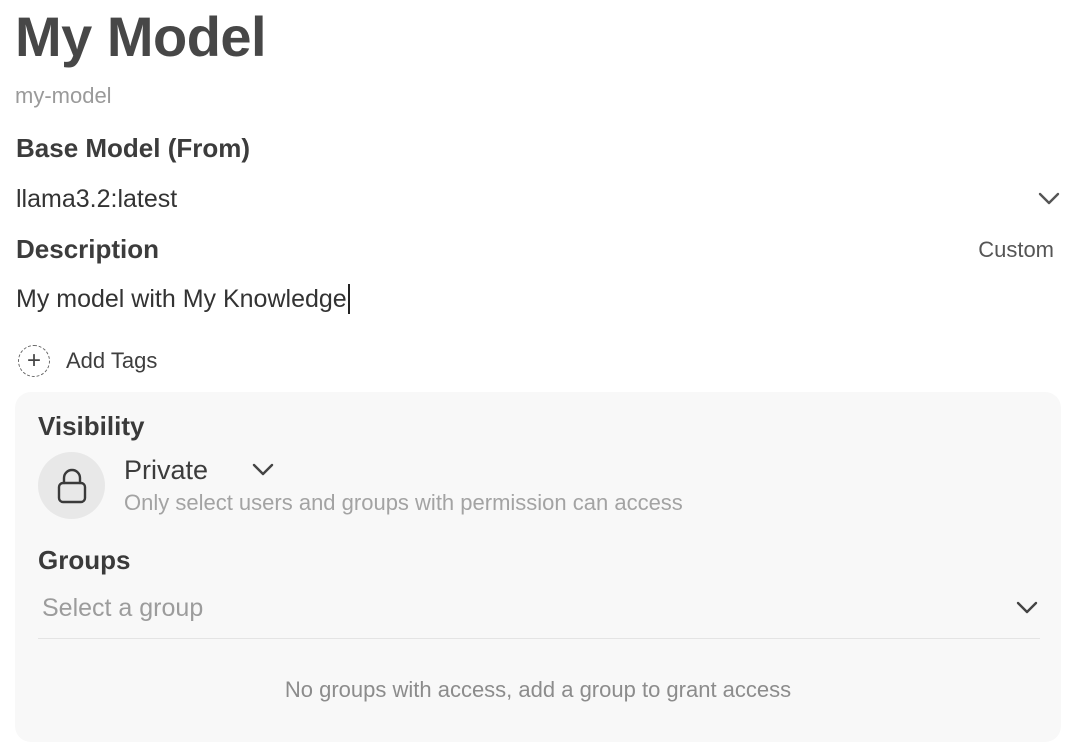  What do you see at coordinates (84, 560) in the screenshot?
I see `groups-label: Groups` at bounding box center [84, 560].